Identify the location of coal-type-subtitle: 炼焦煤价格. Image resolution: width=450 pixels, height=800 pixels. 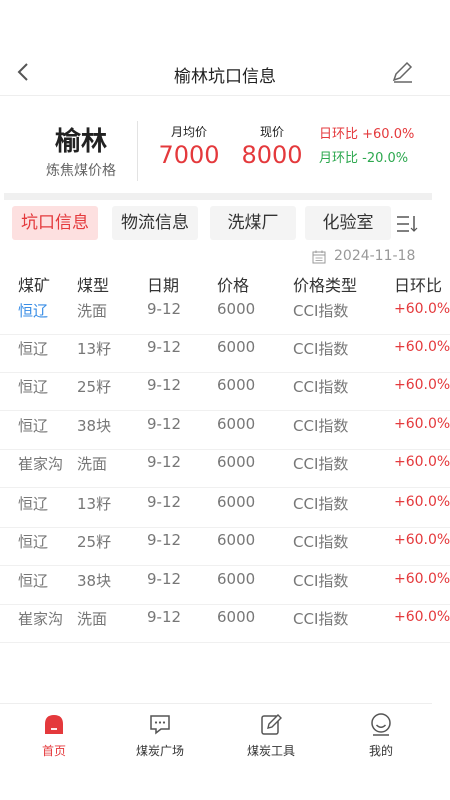
(81, 171).